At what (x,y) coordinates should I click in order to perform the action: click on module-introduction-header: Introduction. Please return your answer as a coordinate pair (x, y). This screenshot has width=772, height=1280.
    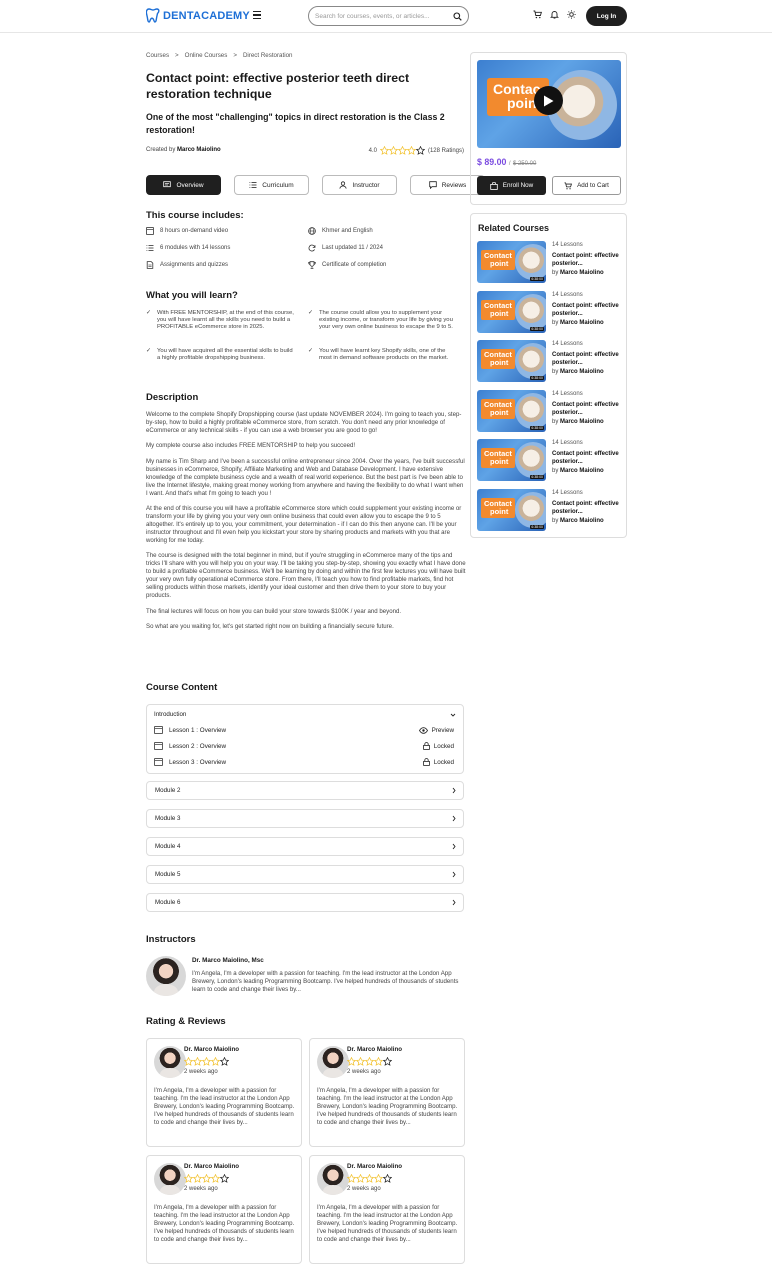
    Looking at the image, I should click on (170, 714).